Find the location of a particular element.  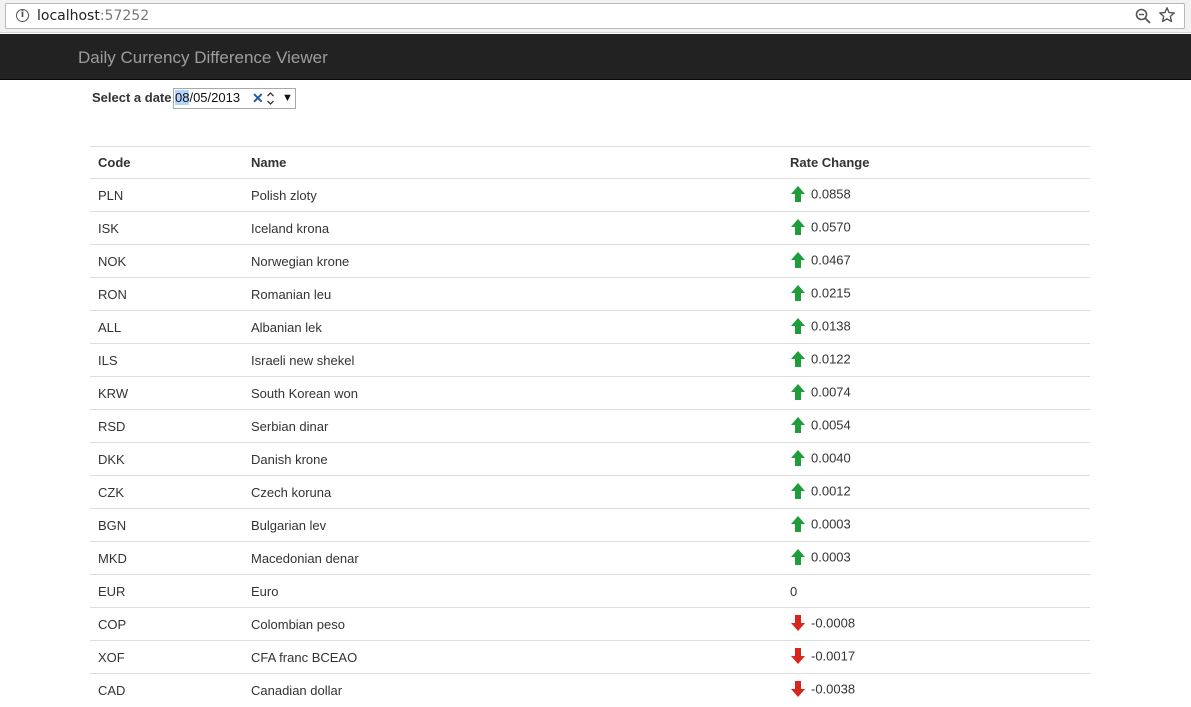

table-row: ILS Israeli new shekel 0.0122 is located at coordinates (590, 360).